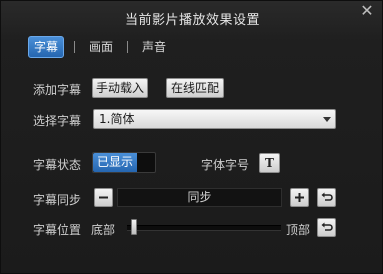 The height and width of the screenshot is (274, 383). Describe the element at coordinates (134, 227) in the screenshot. I see `position-slider-thumb` at that location.